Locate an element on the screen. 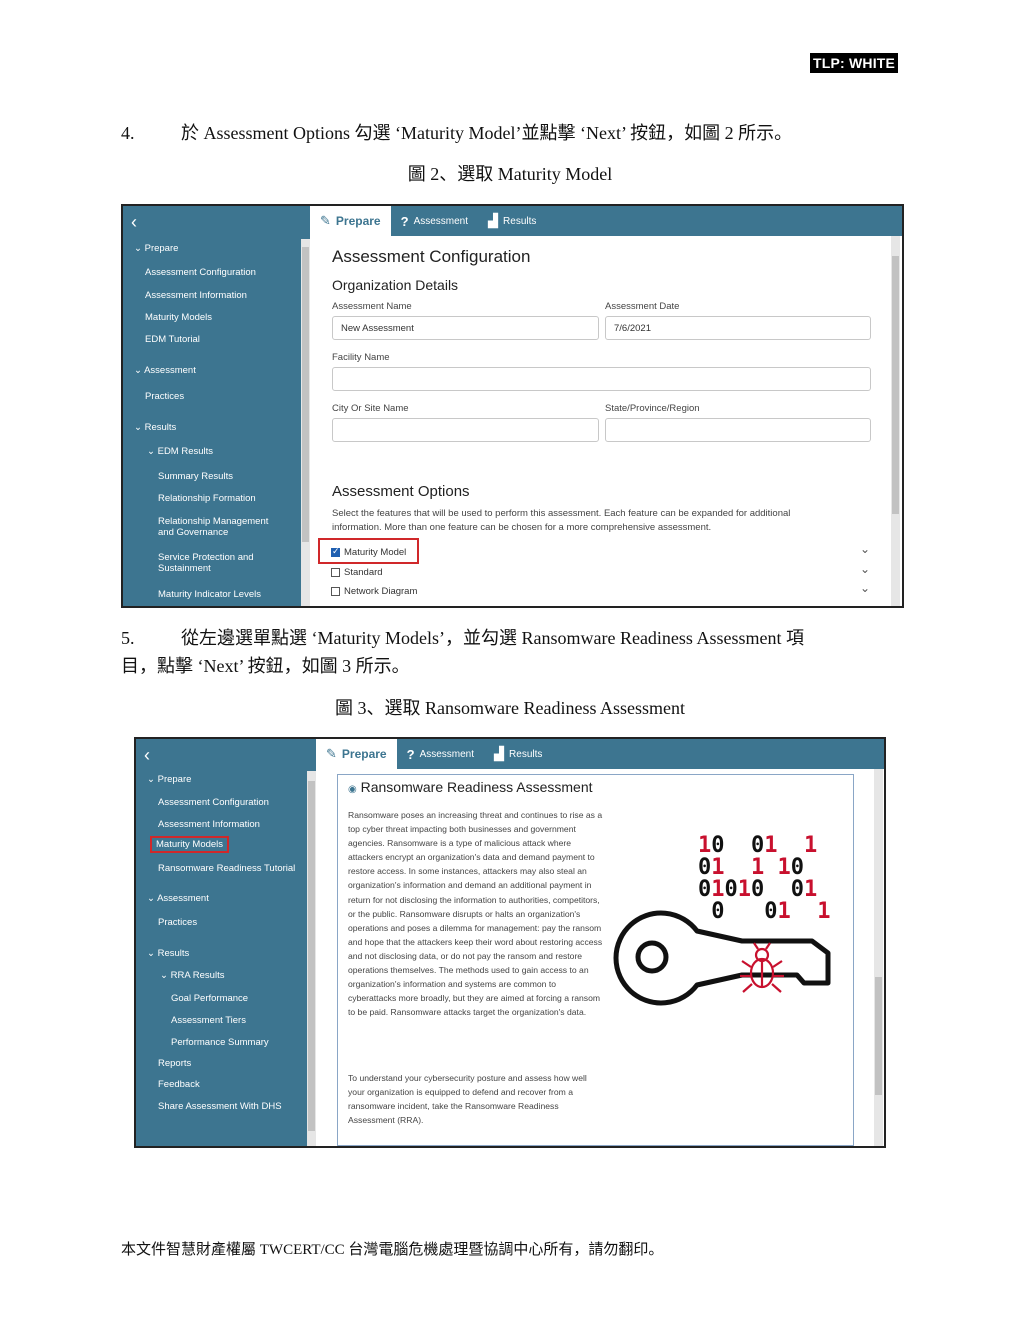  maturity-model-checkbox is located at coordinates (335, 551).